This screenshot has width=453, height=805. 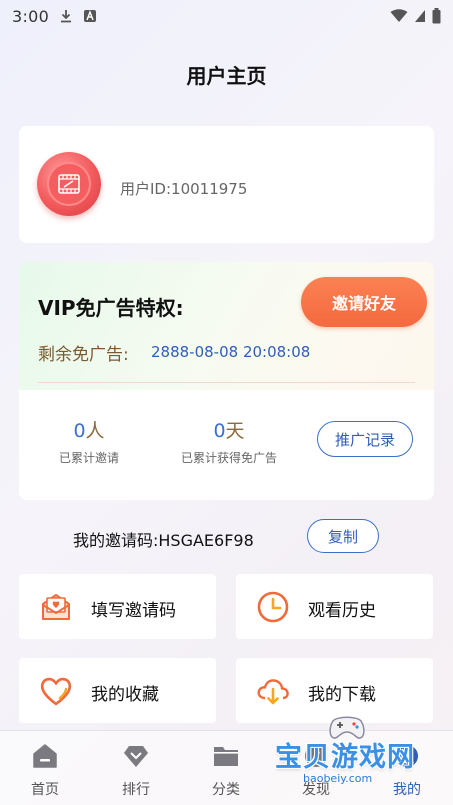 I want to click on invited-unit: 人, so click(x=95, y=431).